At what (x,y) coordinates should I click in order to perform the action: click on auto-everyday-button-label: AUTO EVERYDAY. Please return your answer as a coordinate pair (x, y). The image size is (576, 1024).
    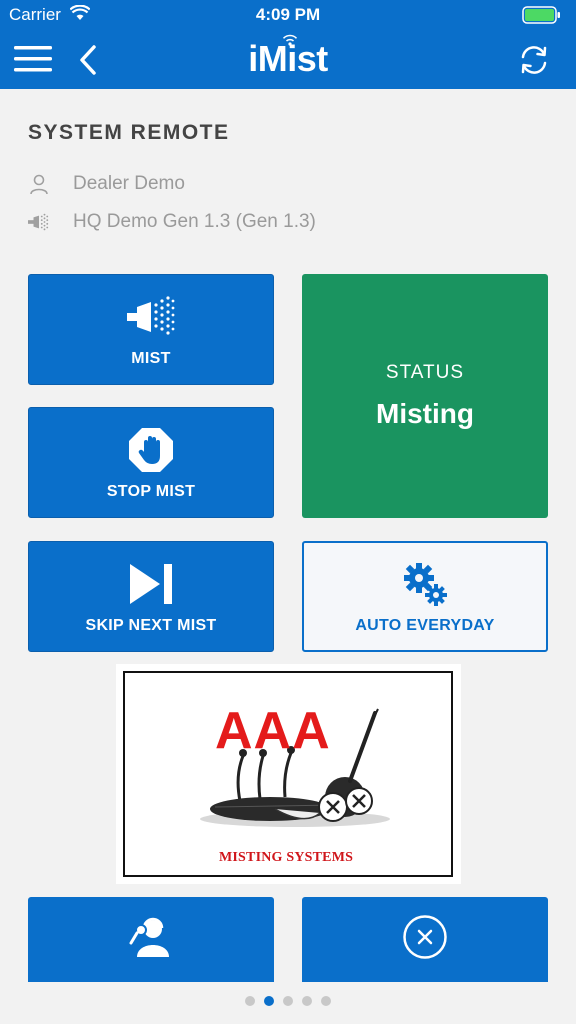
    Looking at the image, I should click on (425, 625).